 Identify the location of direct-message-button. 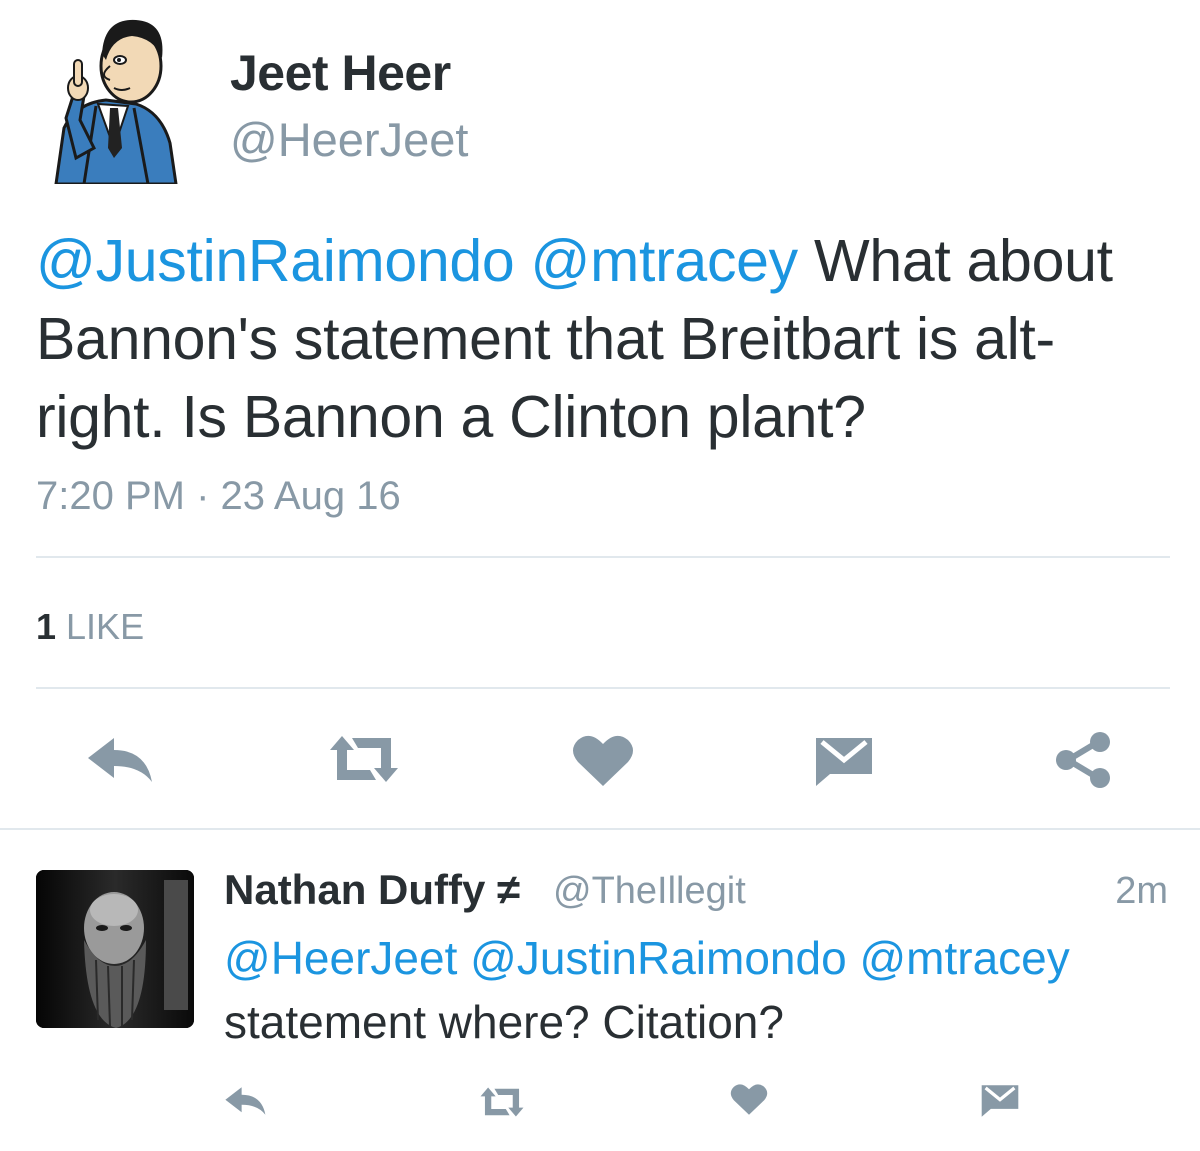
(844, 762).